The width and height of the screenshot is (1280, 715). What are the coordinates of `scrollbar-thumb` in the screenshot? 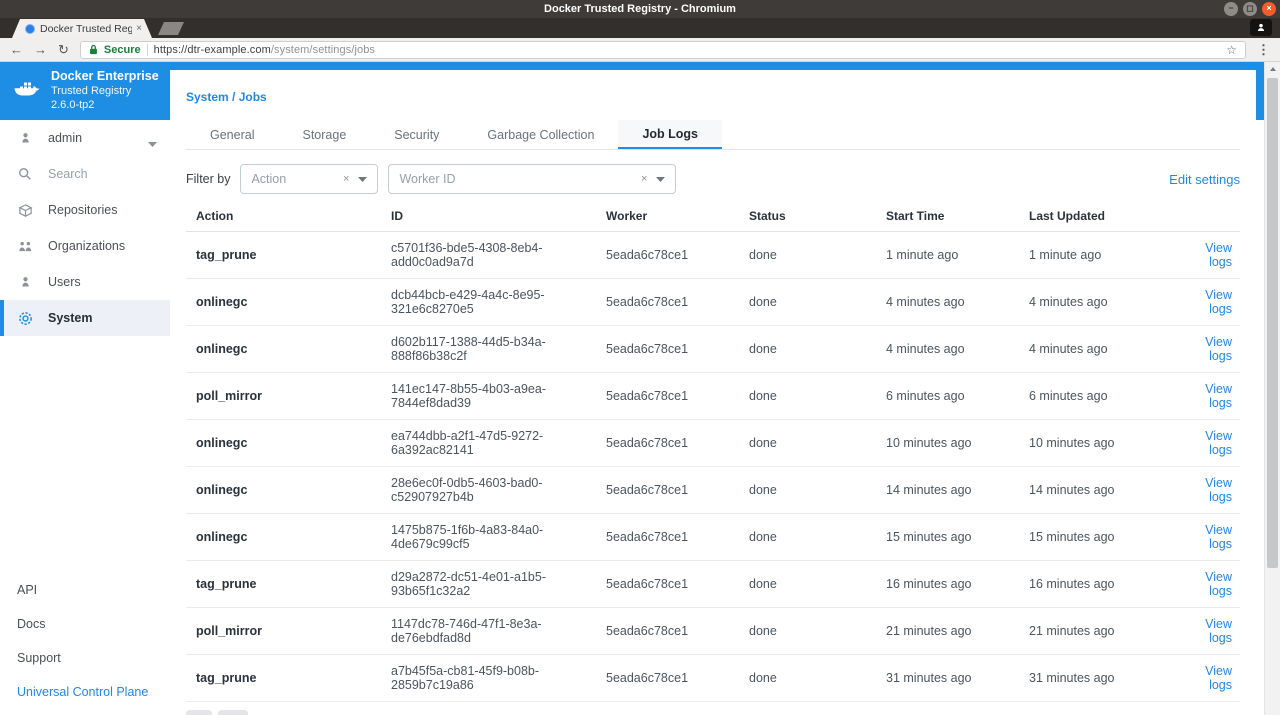 It's located at (1272, 323).